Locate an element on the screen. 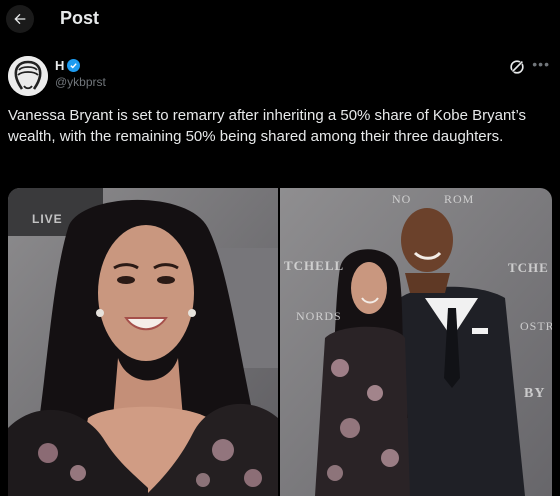 The width and height of the screenshot is (560, 496). grok-icon is located at coordinates (517, 67).